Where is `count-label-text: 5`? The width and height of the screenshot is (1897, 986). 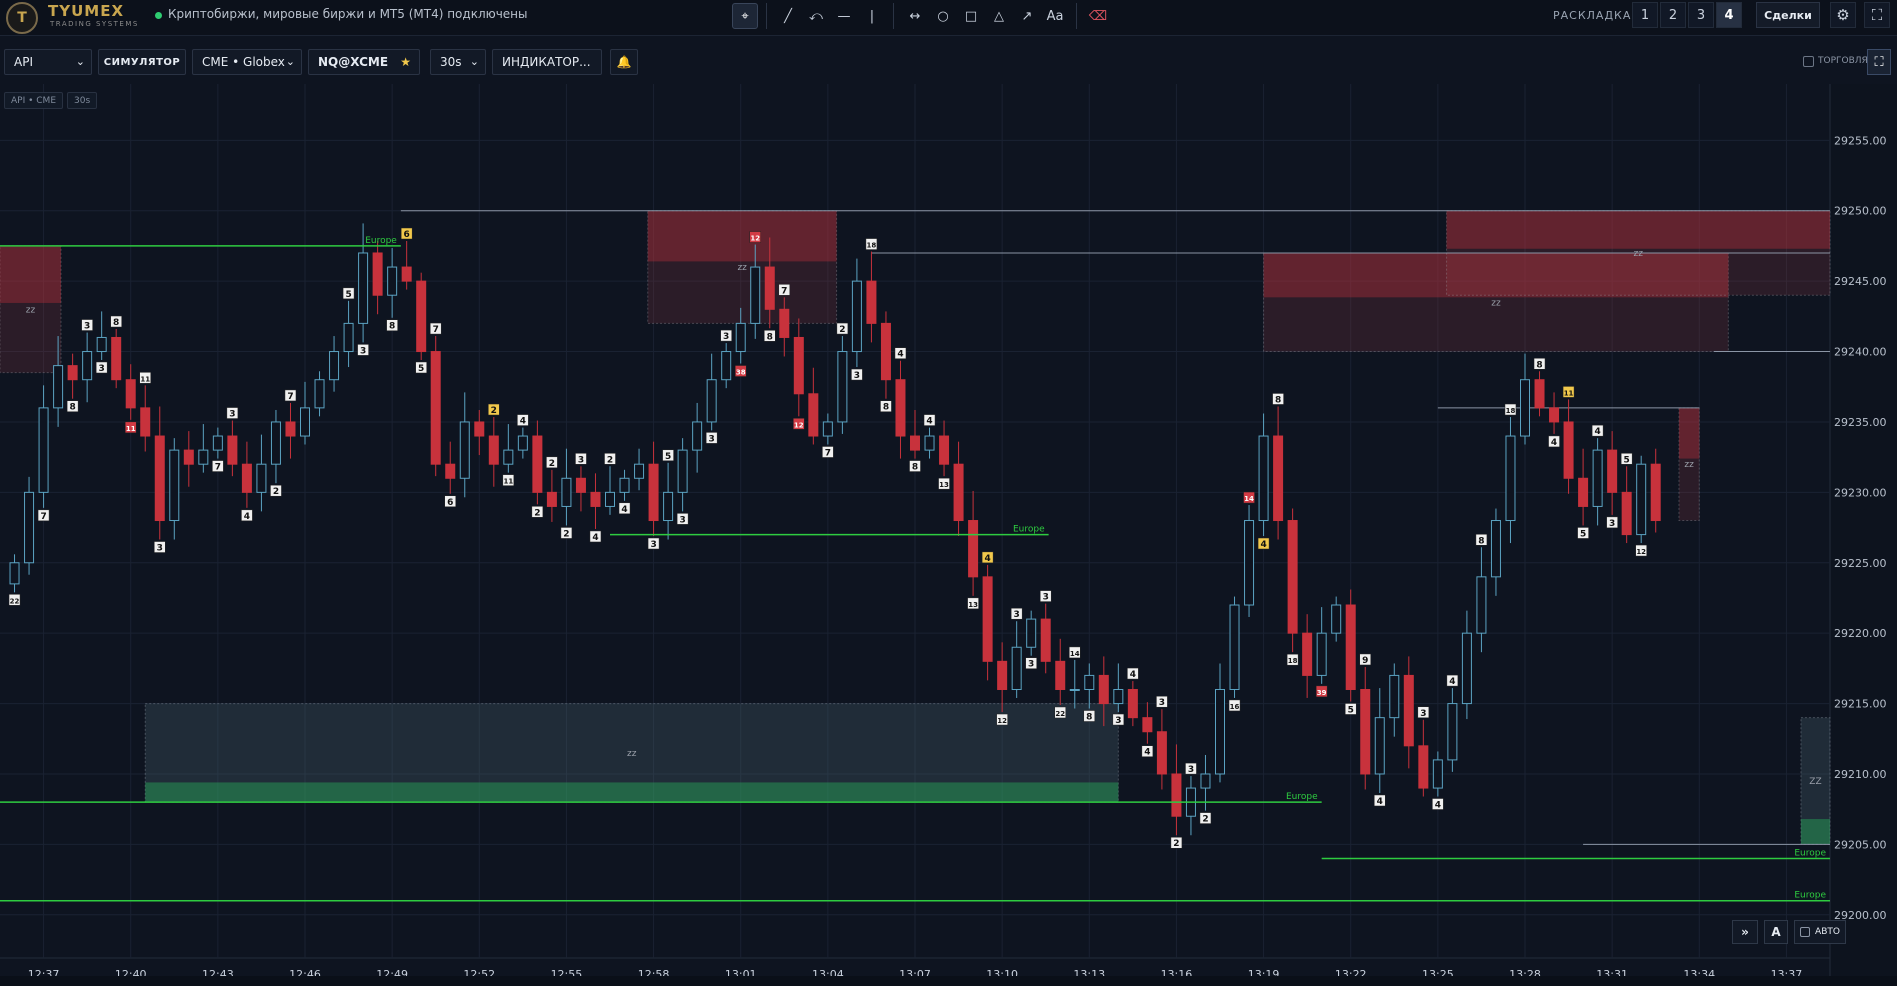
count-label-text: 5 is located at coordinates (1351, 710).